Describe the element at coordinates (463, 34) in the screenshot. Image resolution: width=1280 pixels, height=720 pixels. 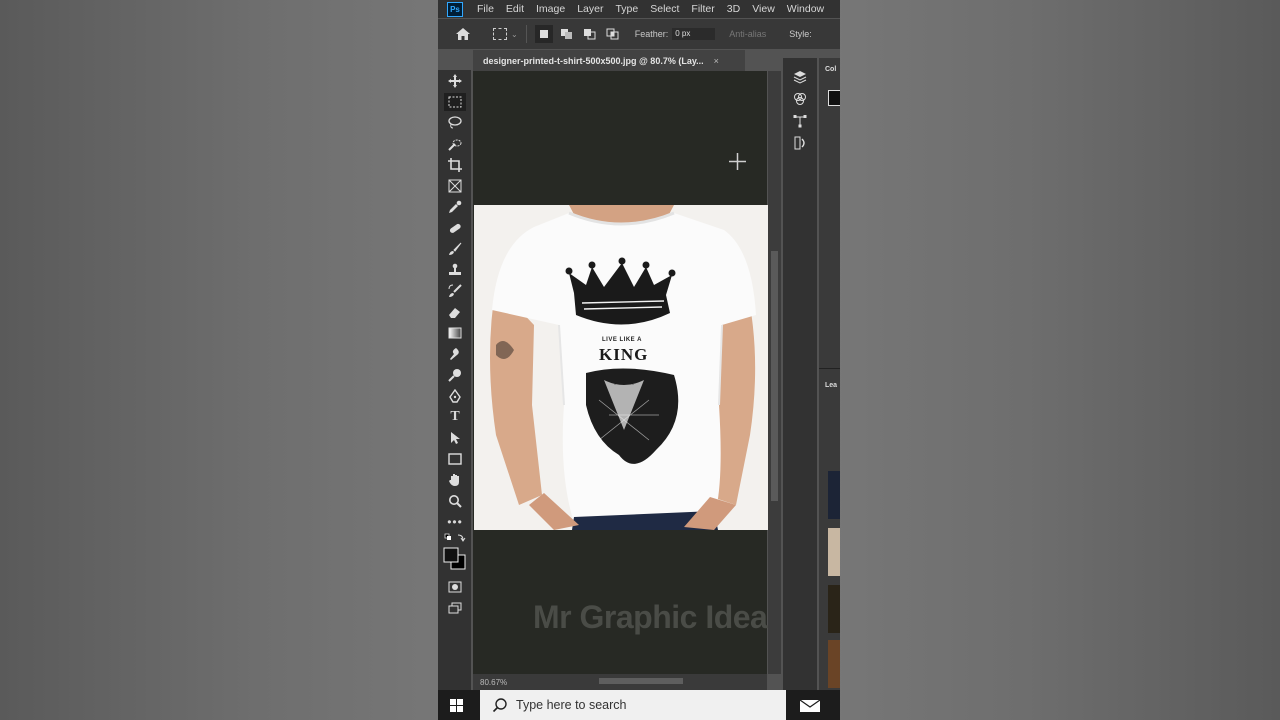
I see `home-icon` at that location.